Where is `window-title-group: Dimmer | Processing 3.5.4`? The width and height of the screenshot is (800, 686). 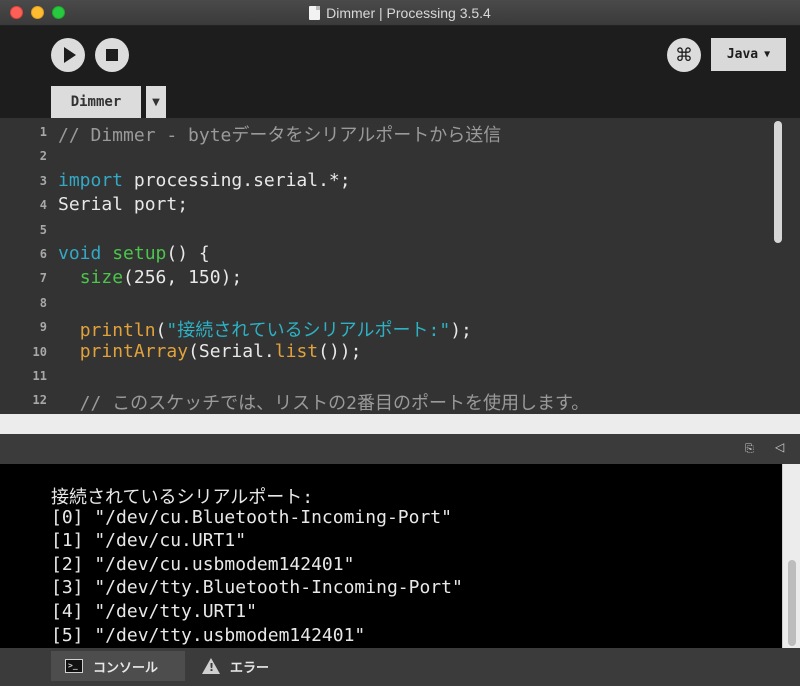 window-title-group: Dimmer | Processing 3.5.4 is located at coordinates (400, 13).